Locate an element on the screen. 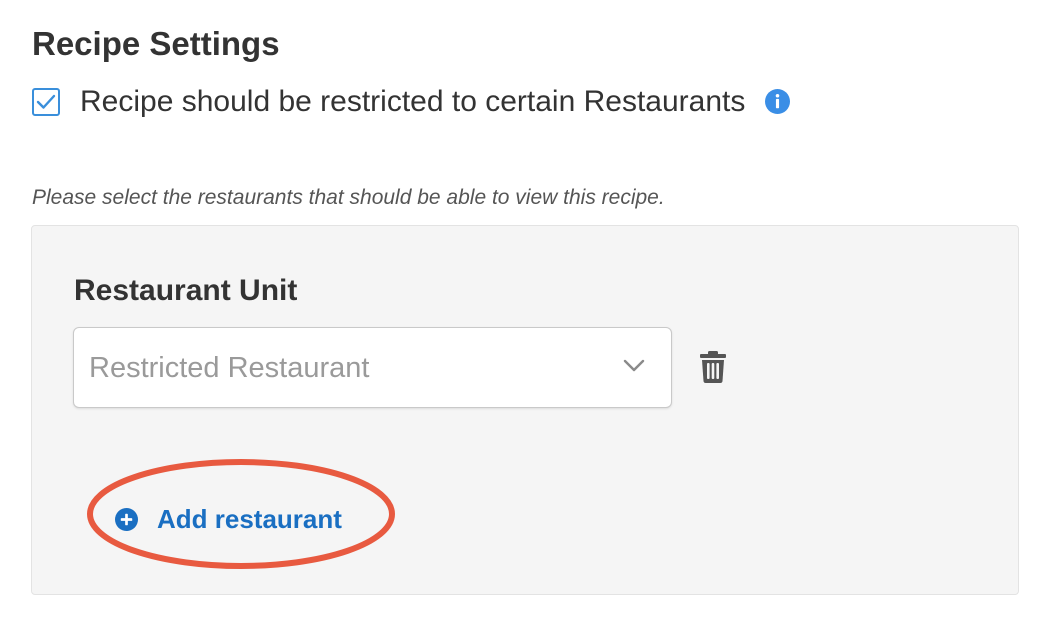 This screenshot has height=618, width=1054. restrict-checkbox is located at coordinates (46, 102).